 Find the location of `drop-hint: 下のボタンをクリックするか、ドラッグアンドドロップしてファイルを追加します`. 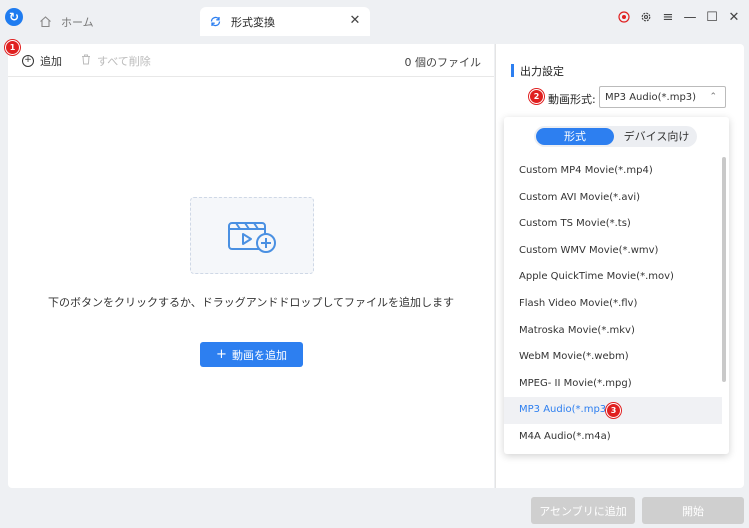

drop-hint: 下のボタンをクリックするか、ドラッグアンドドロップしてファイルを追加します is located at coordinates (250, 302).